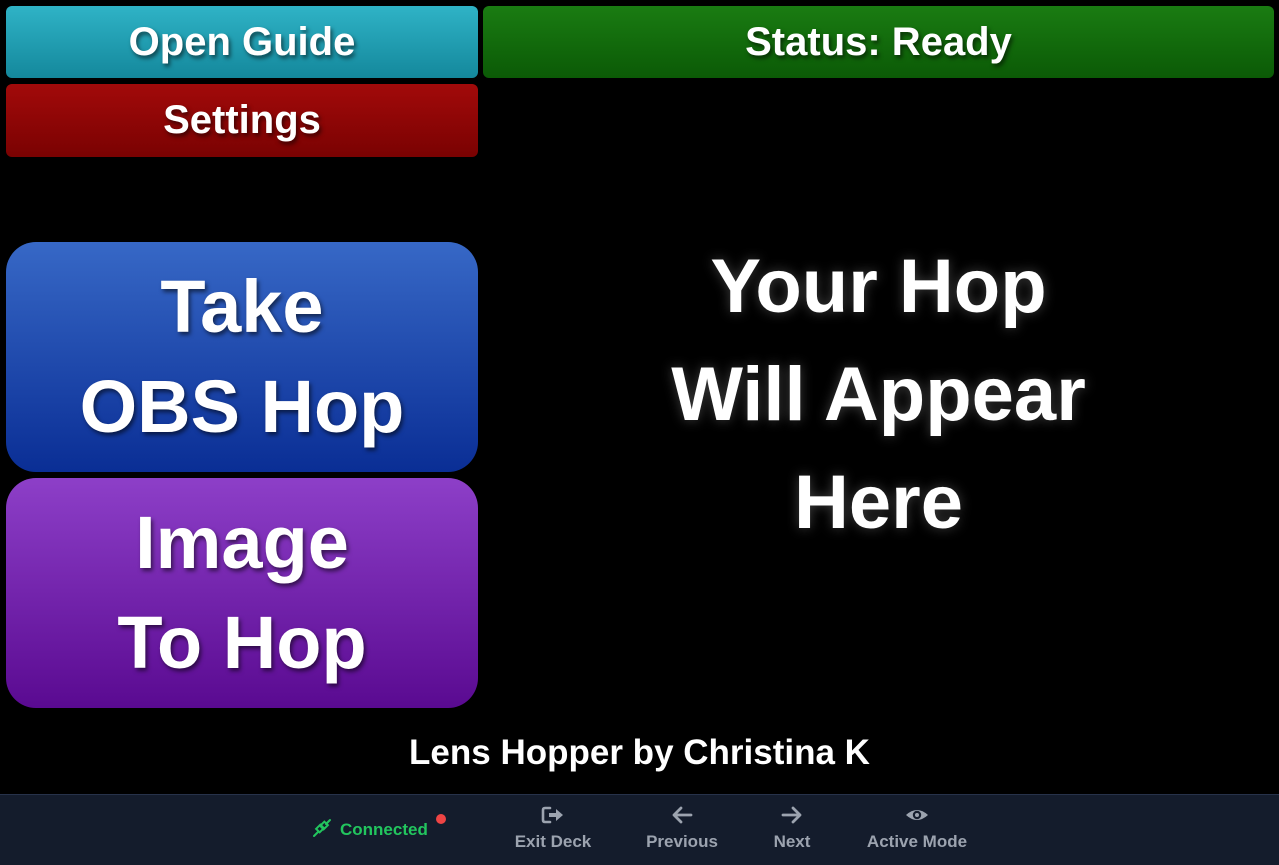  I want to click on status-label: Status: Ready, so click(878, 41).